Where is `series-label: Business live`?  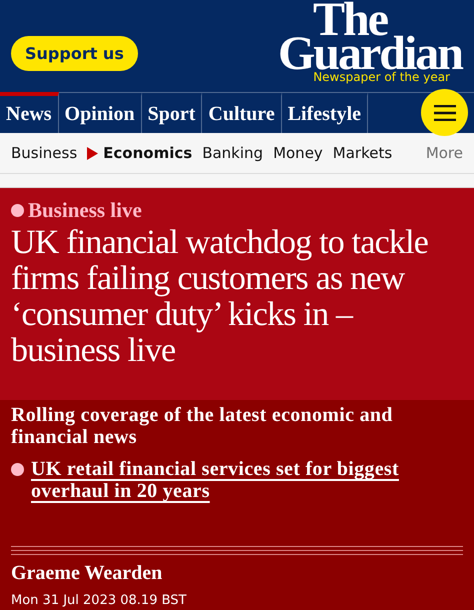 series-label: Business live is located at coordinates (85, 210).